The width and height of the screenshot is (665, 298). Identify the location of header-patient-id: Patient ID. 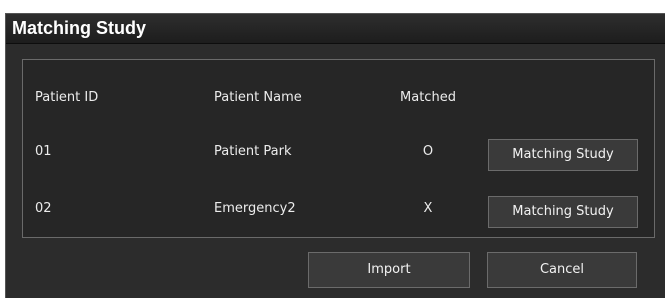
(67, 97).